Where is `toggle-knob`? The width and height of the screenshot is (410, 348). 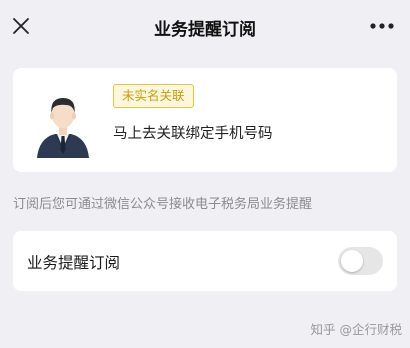 toggle-knob is located at coordinates (352, 261).